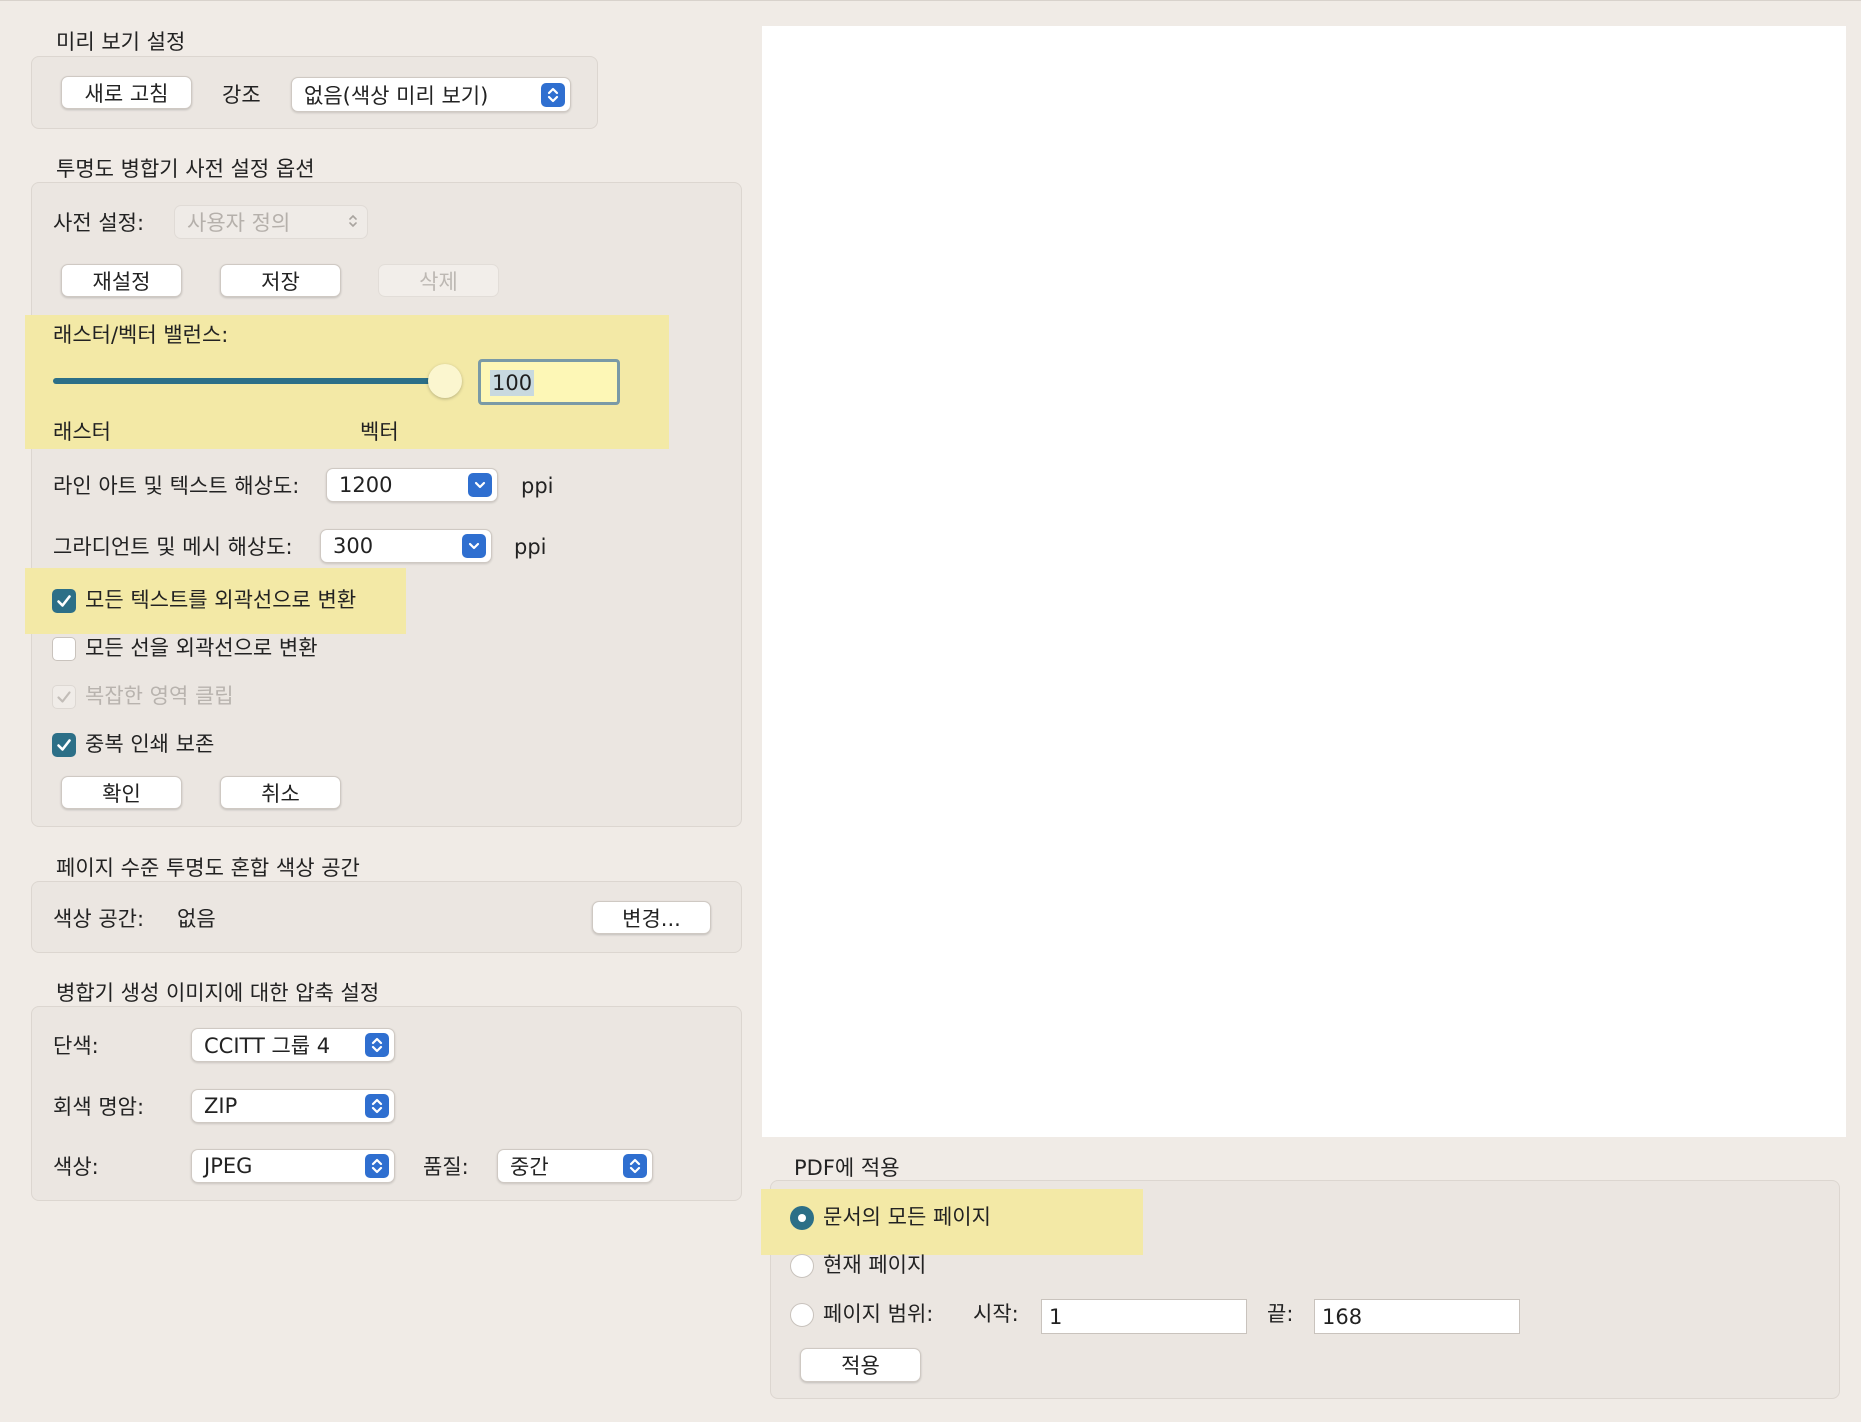 Image resolution: width=1861 pixels, height=1422 pixels. Describe the element at coordinates (878, 1314) in the screenshot. I see `page-range-label: 페이지 범위:` at that location.